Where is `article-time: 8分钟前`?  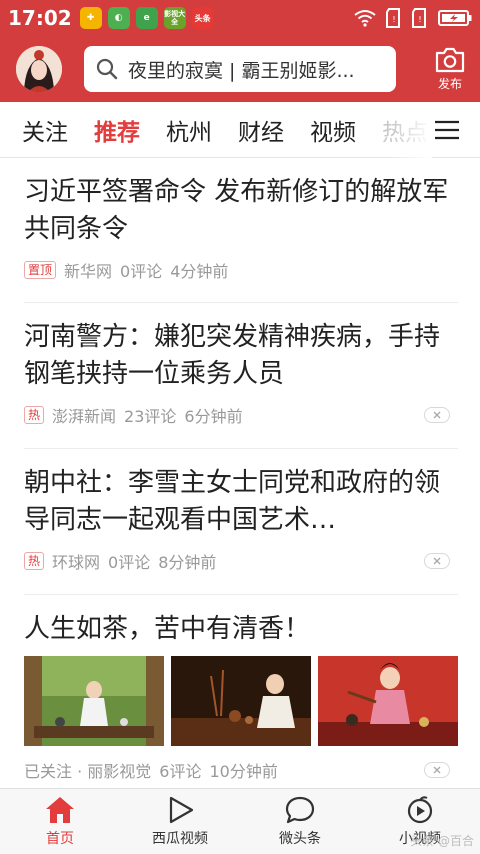
article-time: 8分钟前 is located at coordinates (187, 562).